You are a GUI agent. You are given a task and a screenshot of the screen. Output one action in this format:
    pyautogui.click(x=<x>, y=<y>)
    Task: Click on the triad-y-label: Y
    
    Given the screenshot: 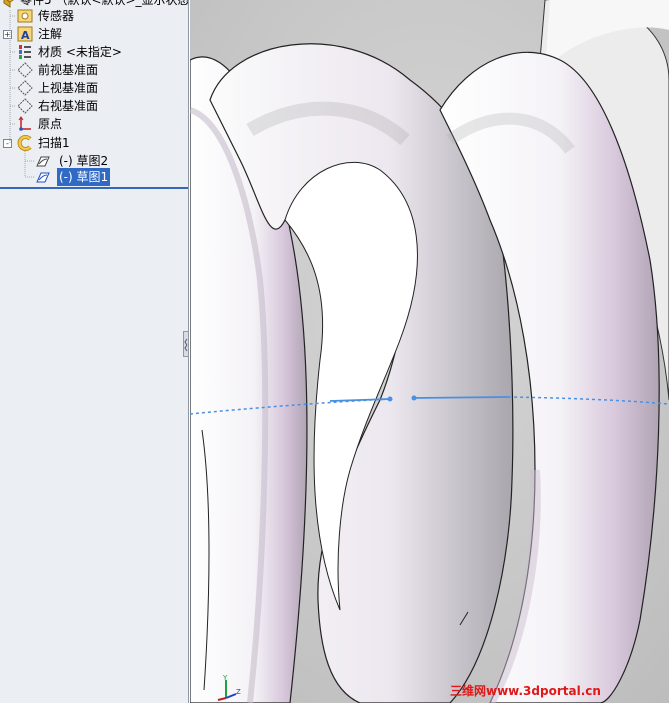 What is the action you would take?
    pyautogui.click(x=225, y=678)
    